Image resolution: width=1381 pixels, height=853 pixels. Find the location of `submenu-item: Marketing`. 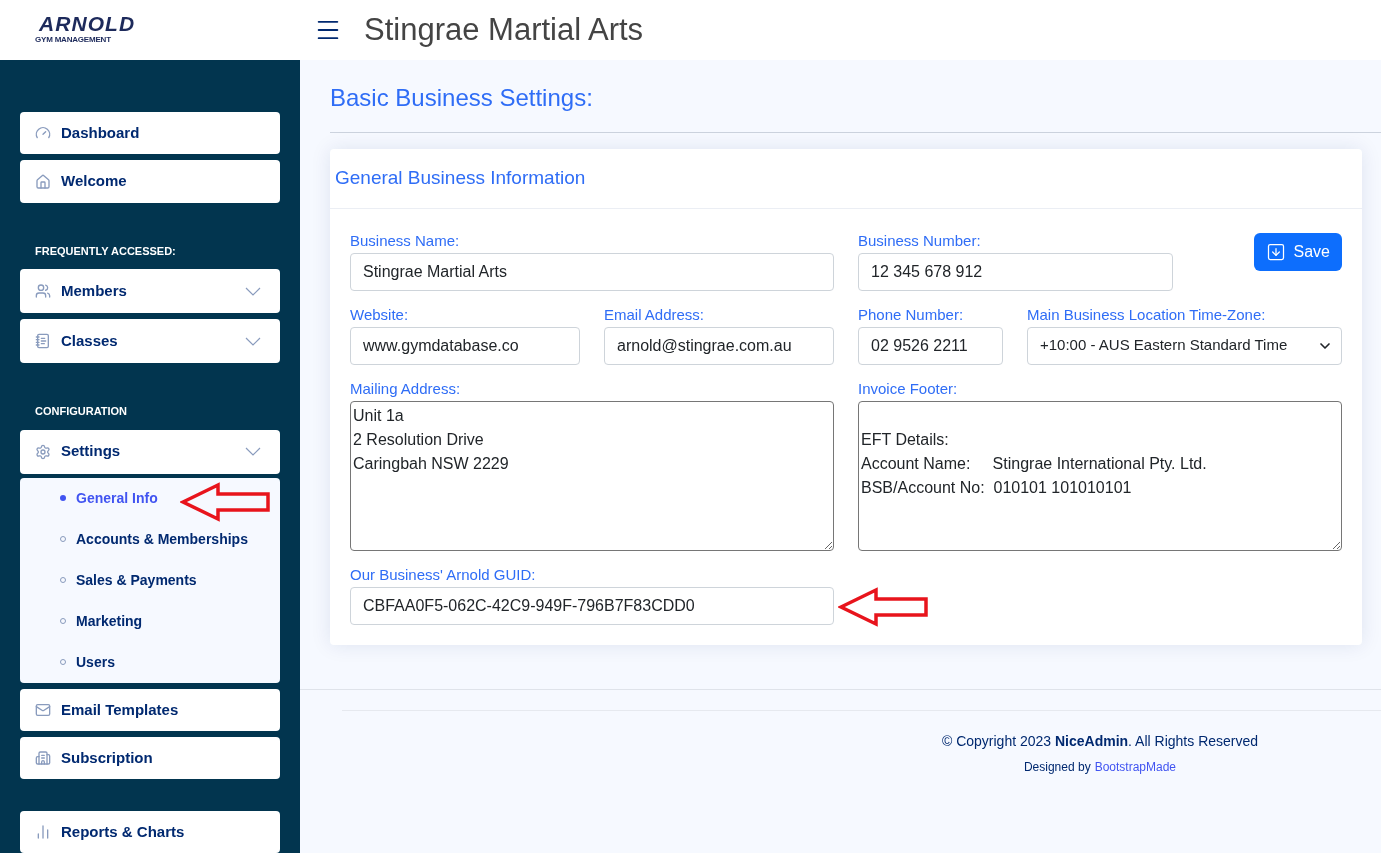

submenu-item: Marketing is located at coordinates (81, 621).